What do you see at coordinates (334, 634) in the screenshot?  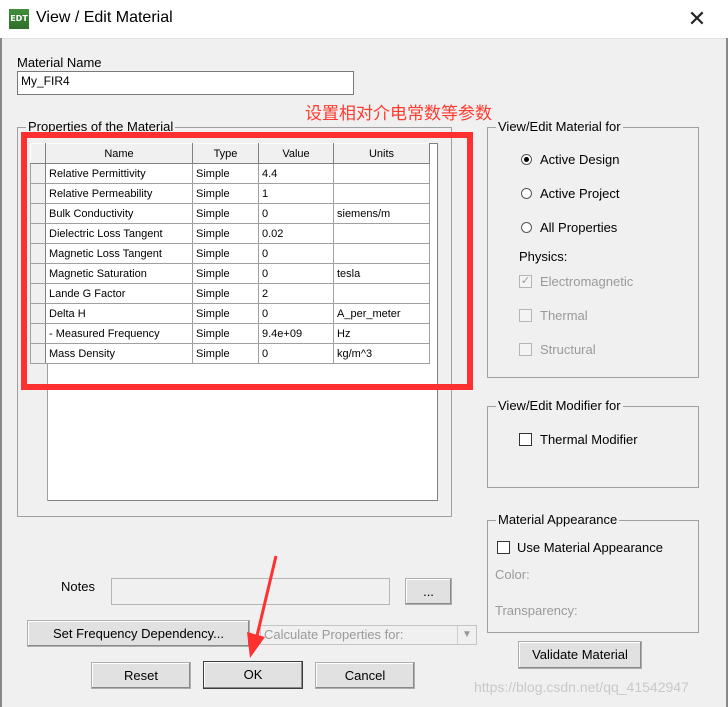 I see `calculate-properties-label: Calculate Properties for:` at bounding box center [334, 634].